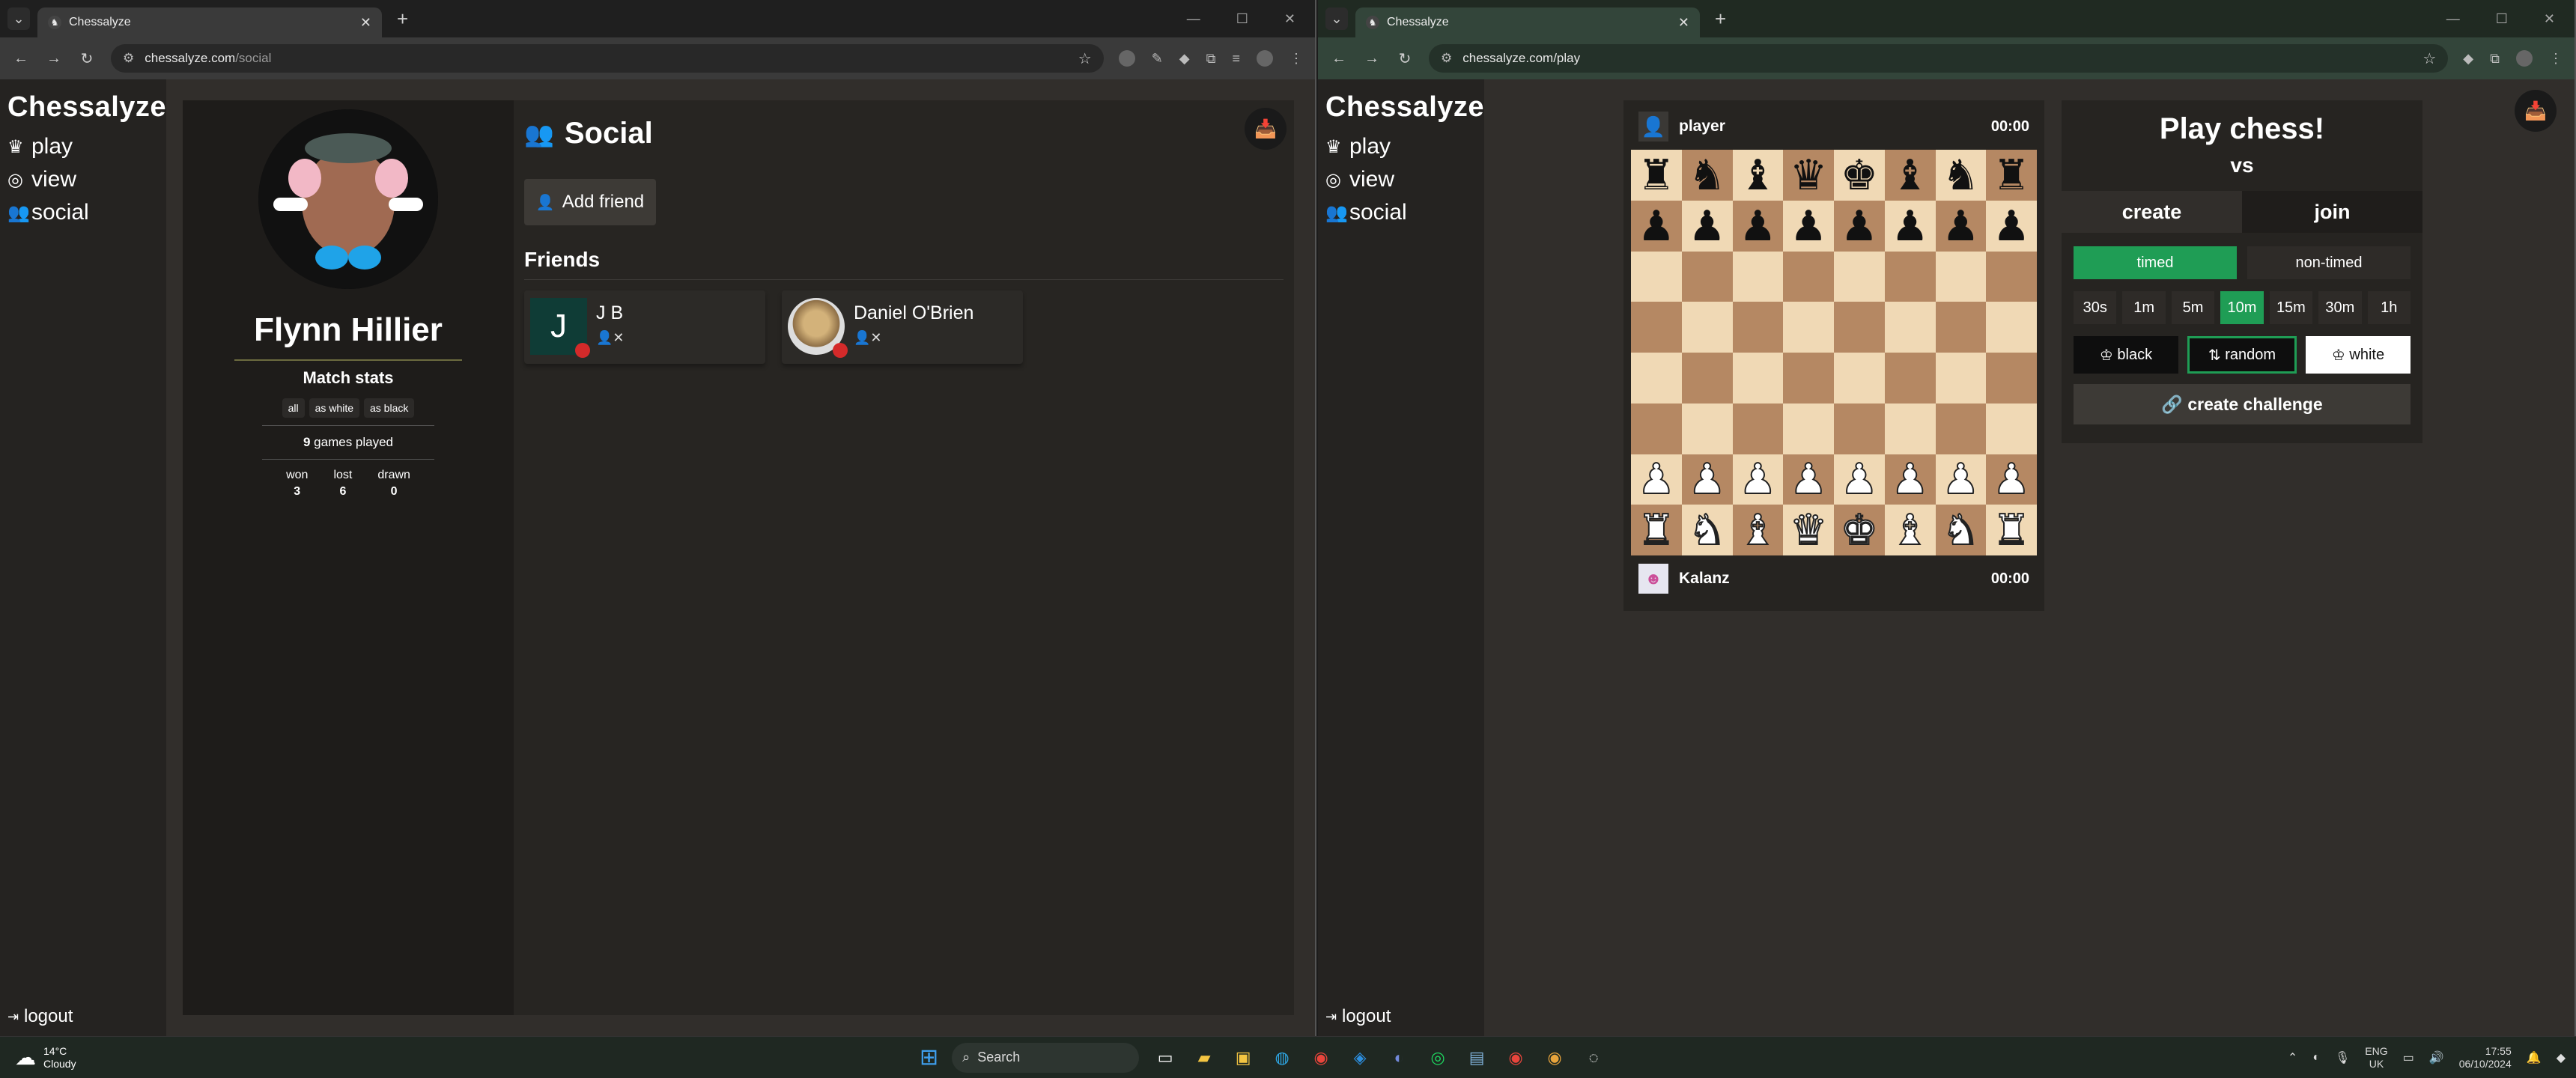 The width and height of the screenshot is (2576, 1078). I want to click on tab-search-chevron-icon: ⌄, so click(1336, 18).